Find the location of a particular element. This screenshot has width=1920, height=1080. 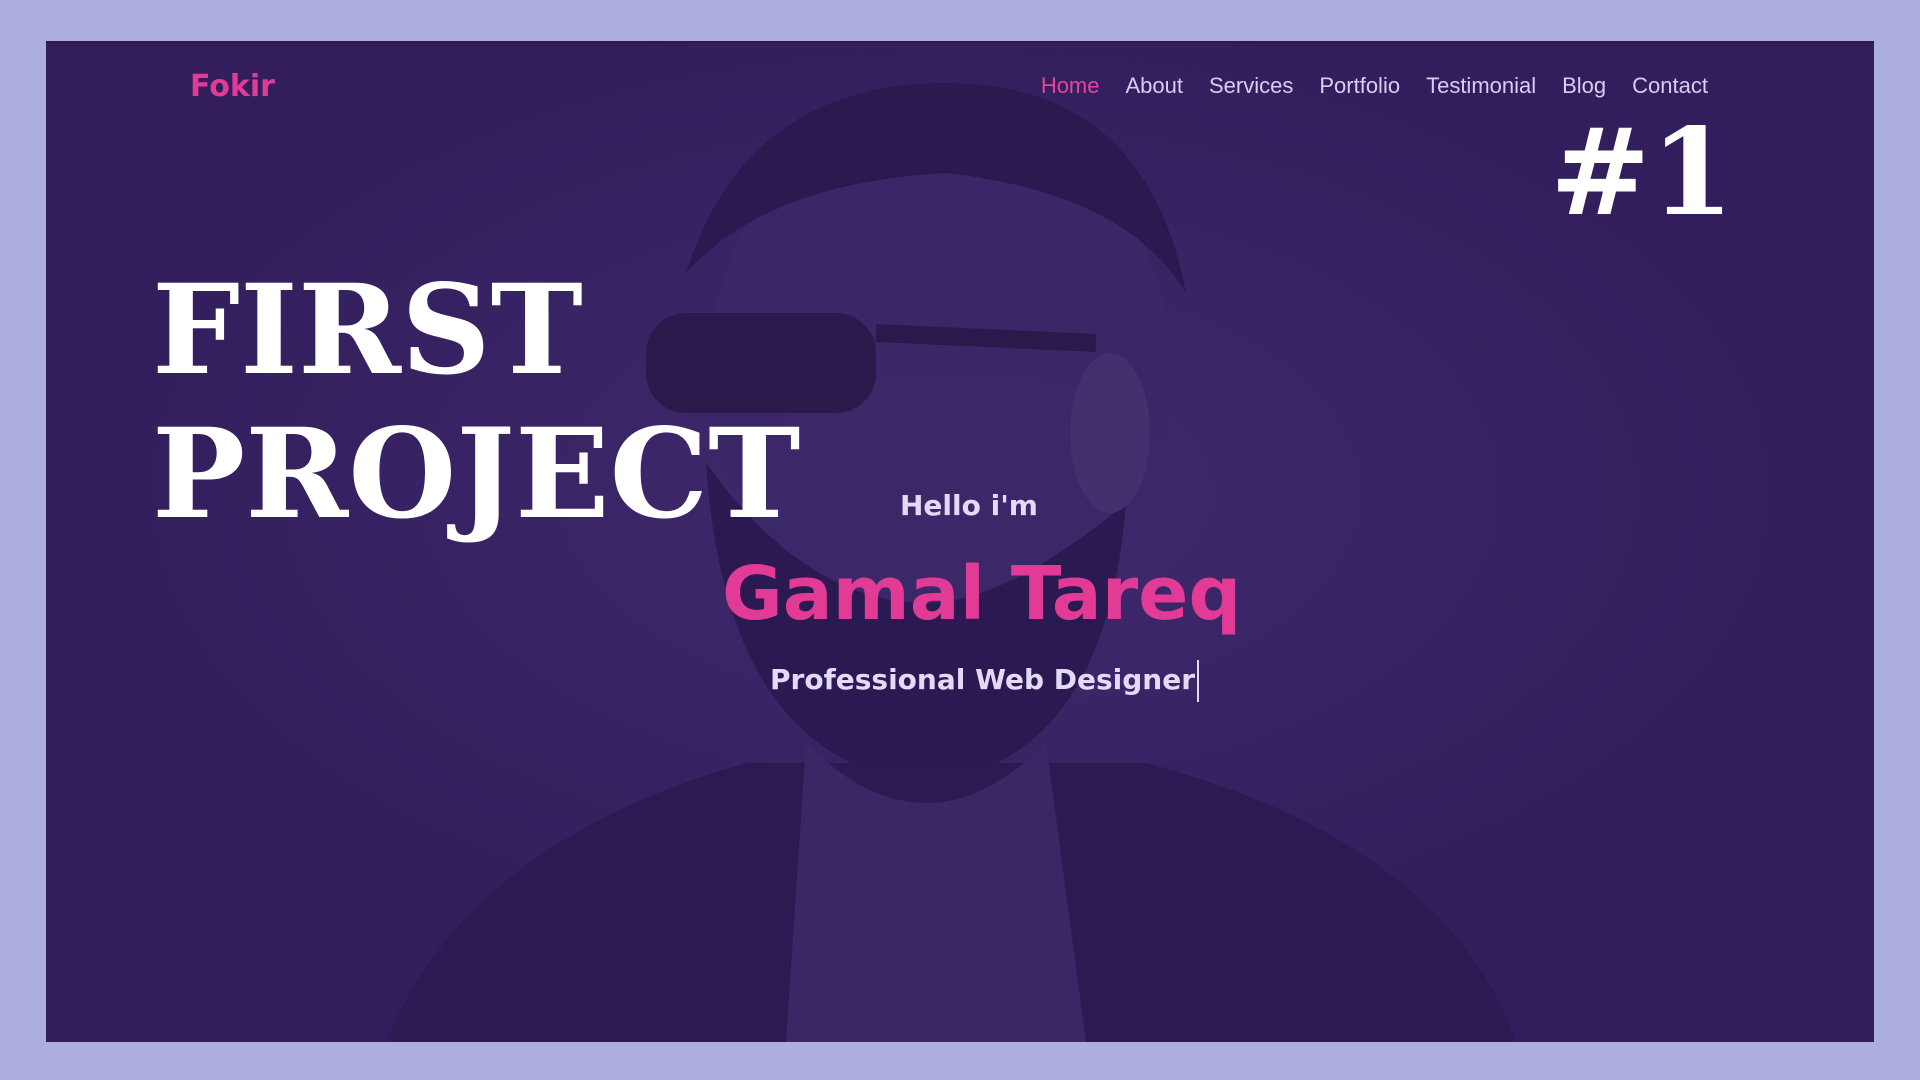

project-number-badge: #1 is located at coordinates (1641, 172).